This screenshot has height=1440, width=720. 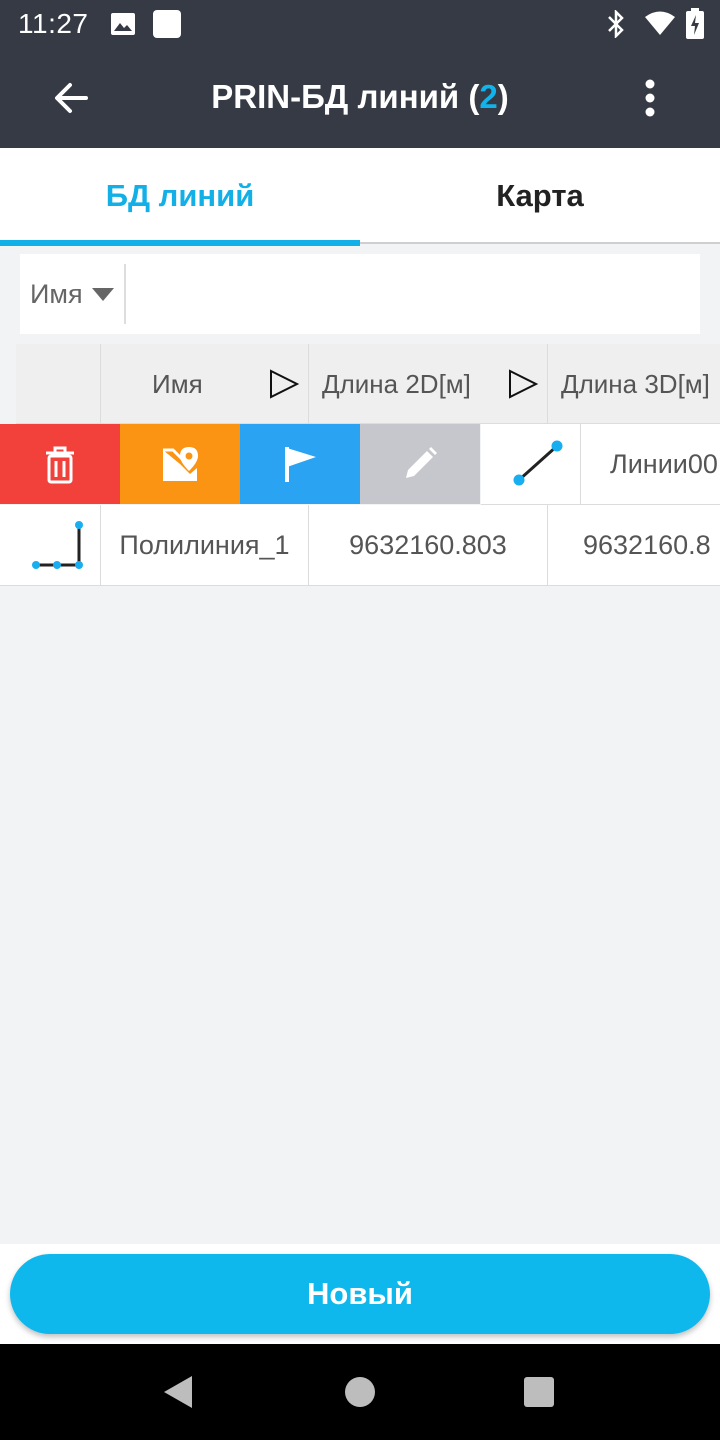 I want to click on column-header-name-label: Имя, so click(x=177, y=384).